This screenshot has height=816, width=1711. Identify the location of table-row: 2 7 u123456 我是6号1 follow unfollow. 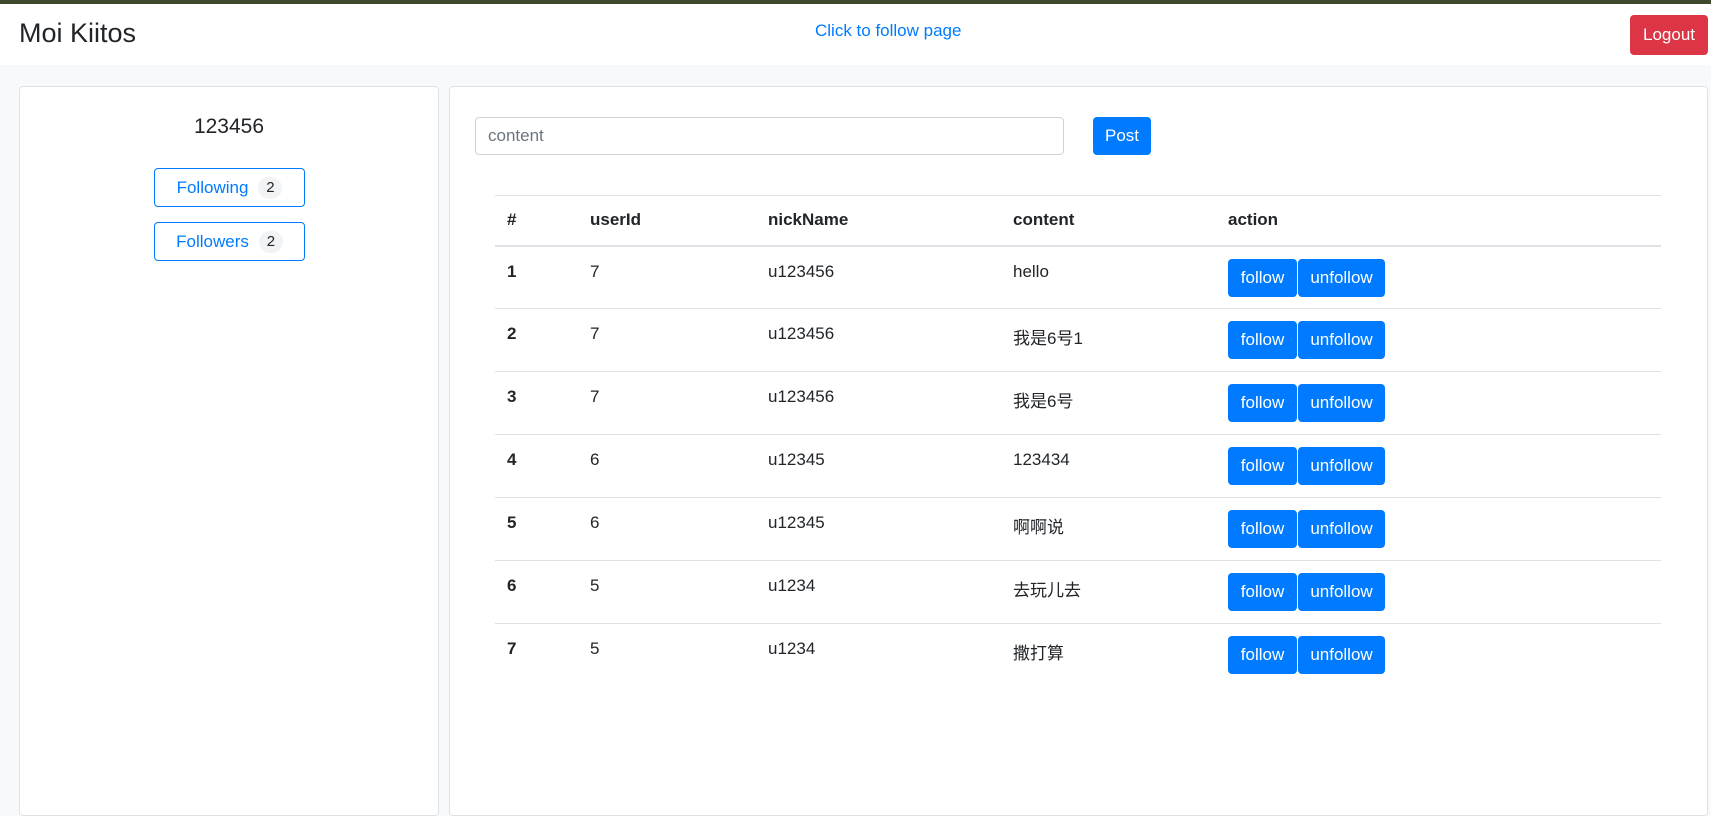
(1078, 340).